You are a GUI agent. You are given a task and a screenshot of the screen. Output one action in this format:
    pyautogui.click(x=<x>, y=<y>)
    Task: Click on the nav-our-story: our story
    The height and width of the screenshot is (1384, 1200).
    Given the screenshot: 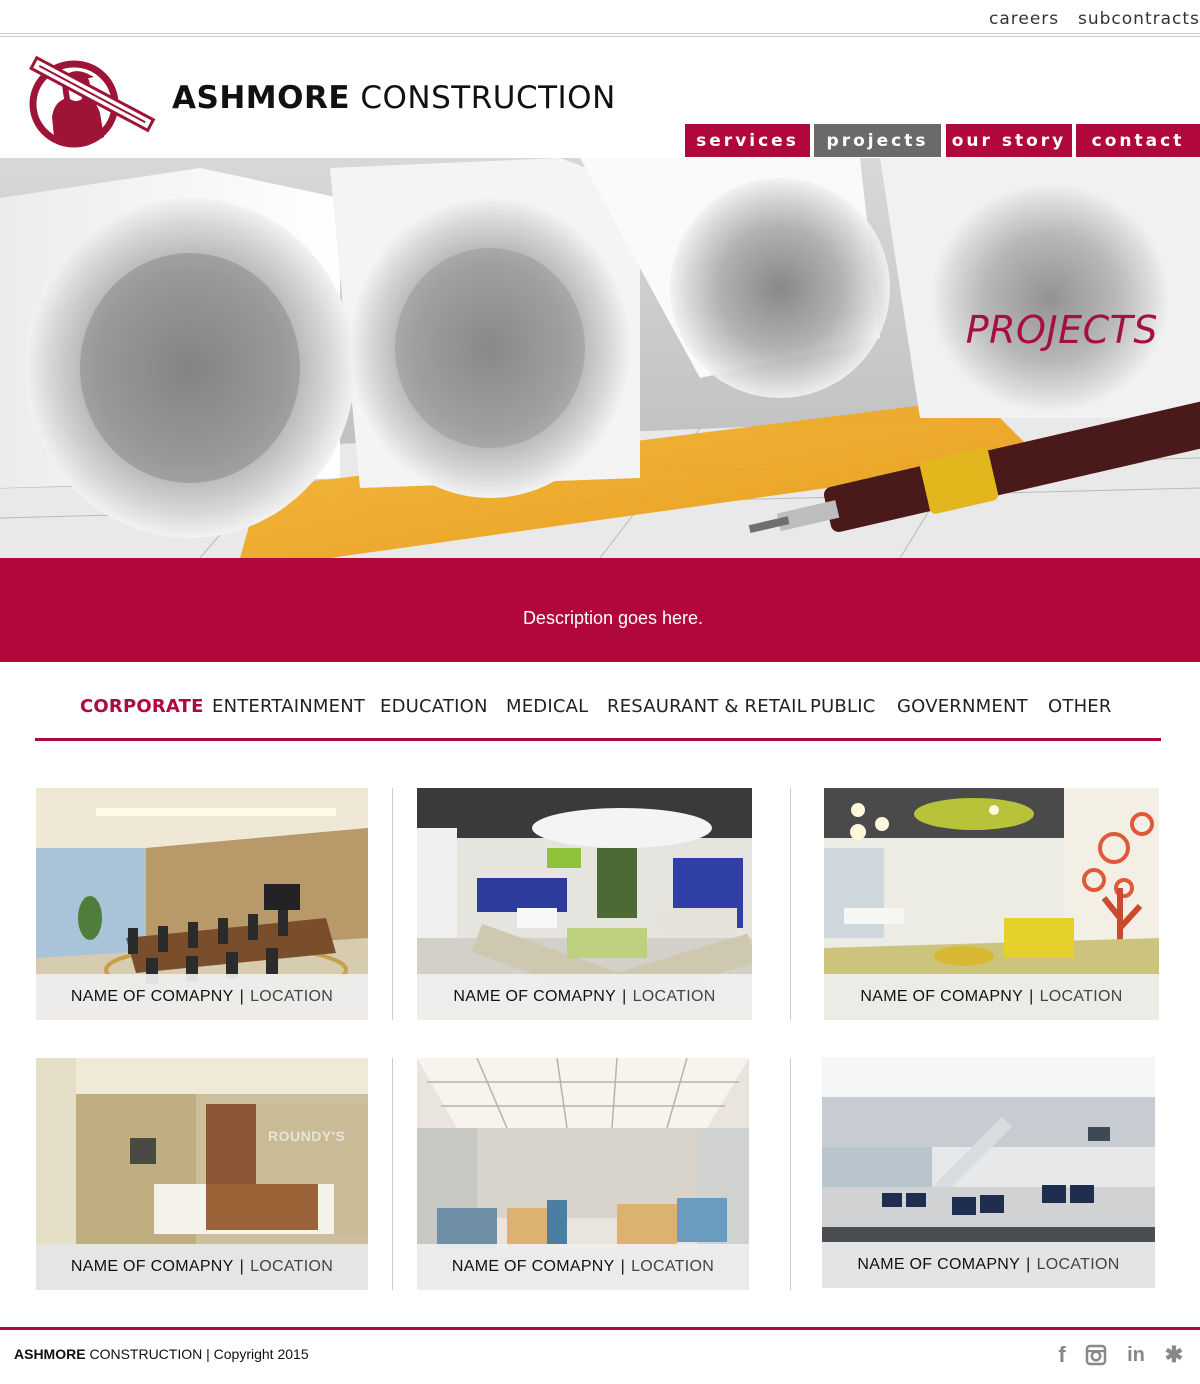 What is the action you would take?
    pyautogui.click(x=1009, y=140)
    